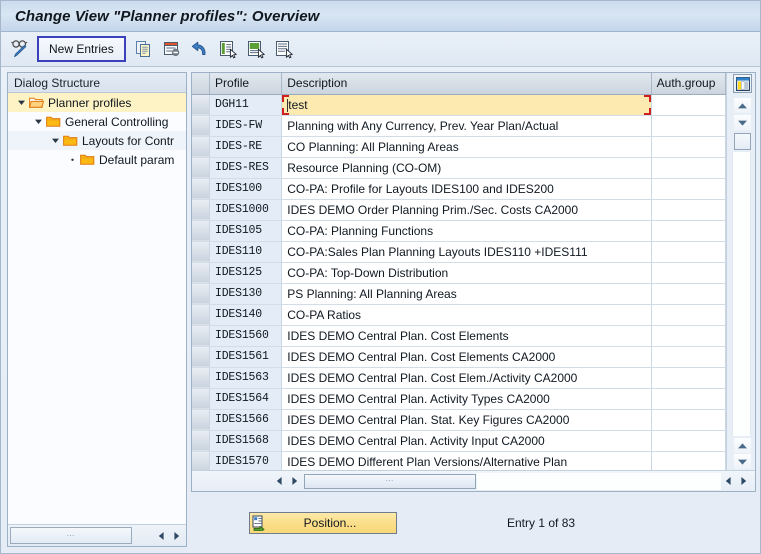 Image resolution: width=761 pixels, height=554 pixels. Describe the element at coordinates (176, 536) in the screenshot. I see `scroll-right-button` at that location.